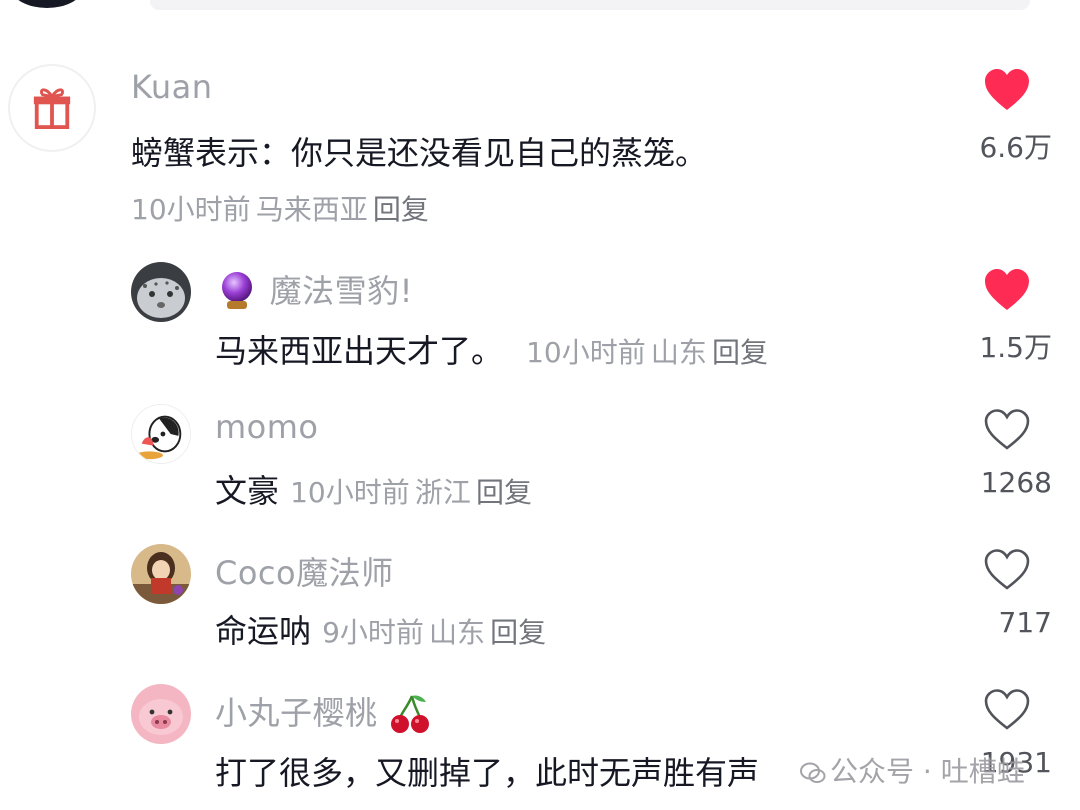 The height and width of the screenshot is (810, 1080). What do you see at coordinates (1016, 482) in the screenshot?
I see `like-count: 1268` at bounding box center [1016, 482].